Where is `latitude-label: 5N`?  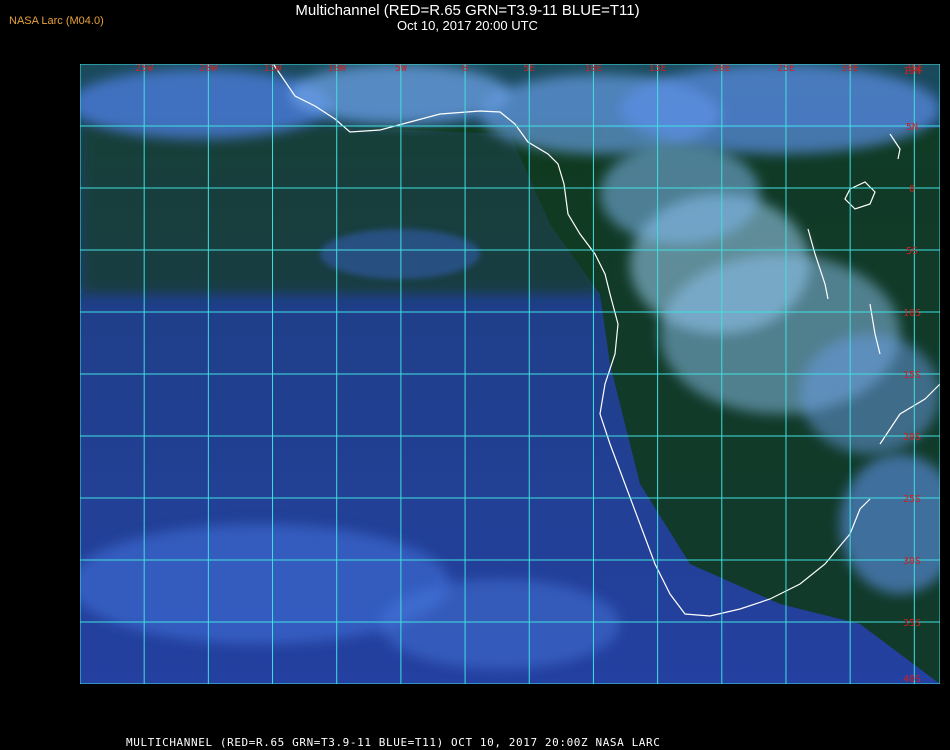 latitude-label: 5N is located at coordinates (912, 127).